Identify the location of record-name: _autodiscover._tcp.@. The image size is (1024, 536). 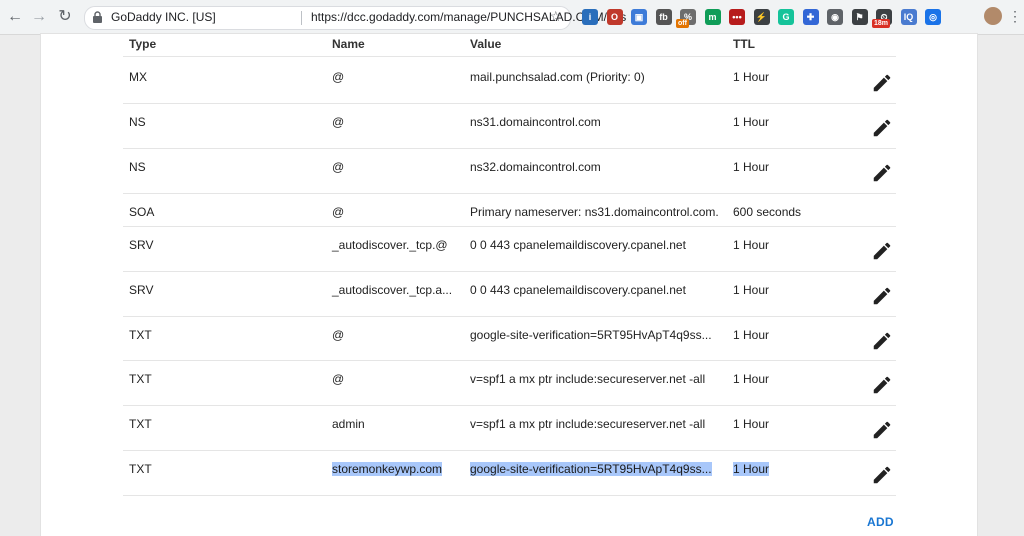
(390, 245).